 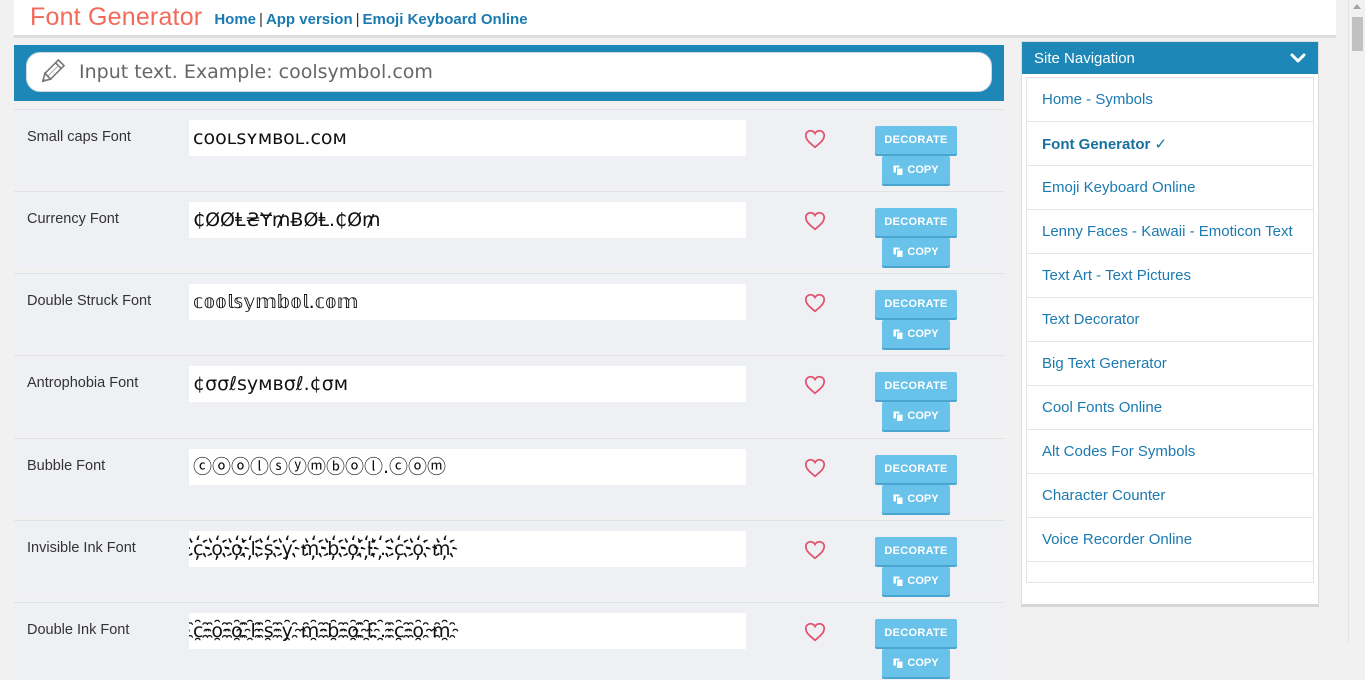 I want to click on sidebar-nav-item: Character Counter, so click(x=1170, y=496).